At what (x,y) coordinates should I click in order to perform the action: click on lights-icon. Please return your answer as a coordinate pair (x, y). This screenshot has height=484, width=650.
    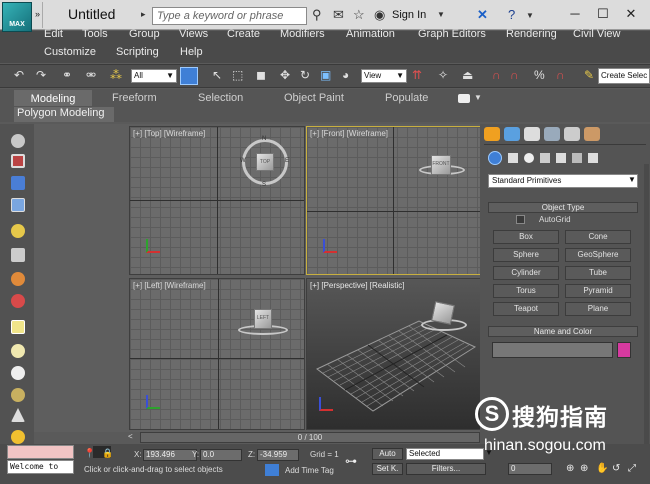
    Looking at the image, I should click on (529, 158).